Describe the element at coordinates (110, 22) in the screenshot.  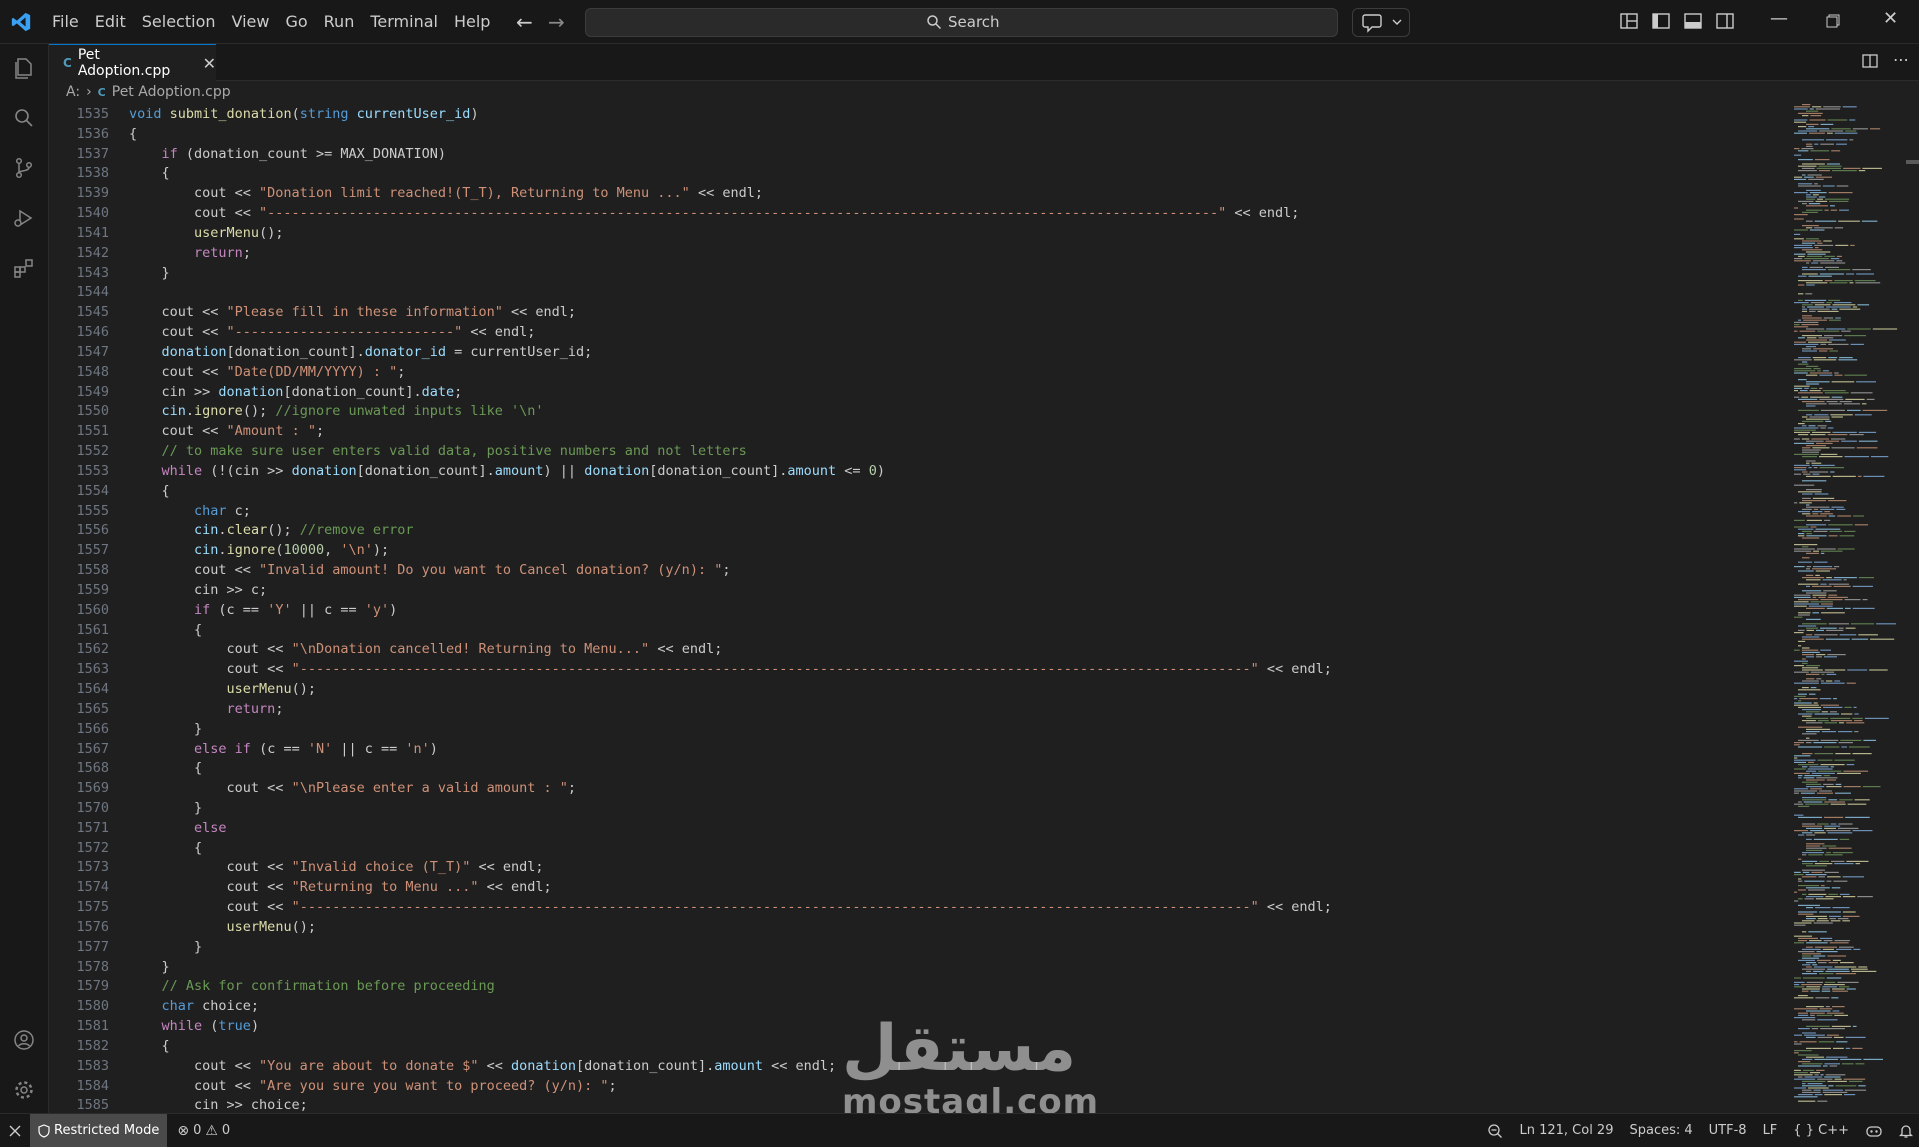
I see `menu-edit: Edit` at that location.